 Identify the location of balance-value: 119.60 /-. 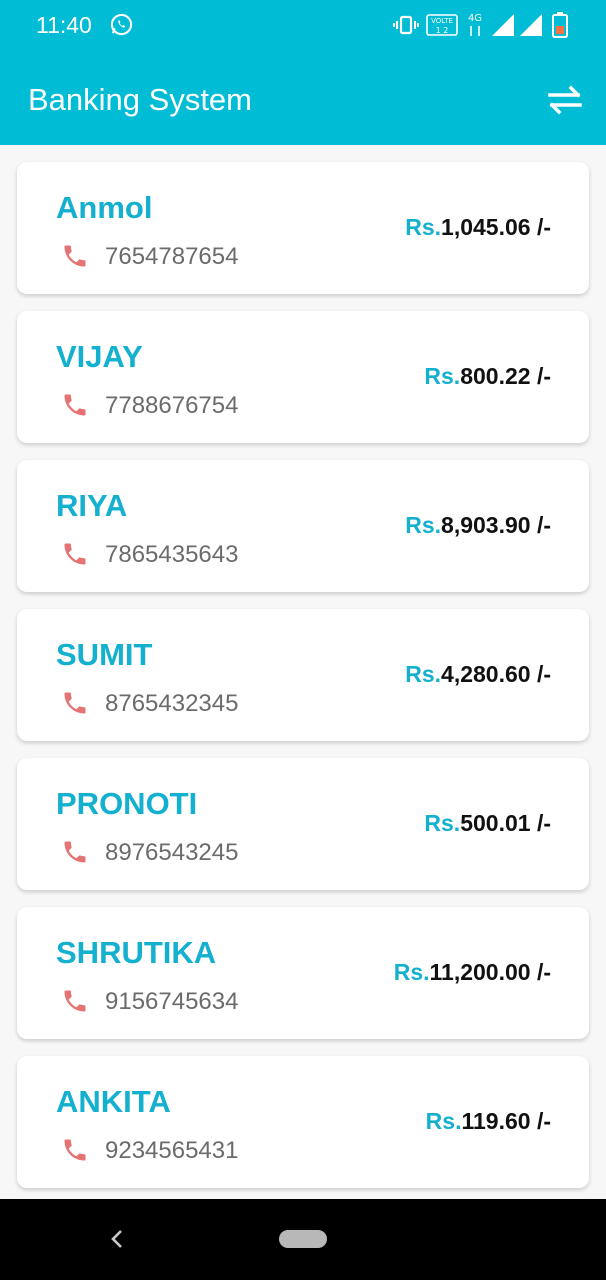
(506, 1121).